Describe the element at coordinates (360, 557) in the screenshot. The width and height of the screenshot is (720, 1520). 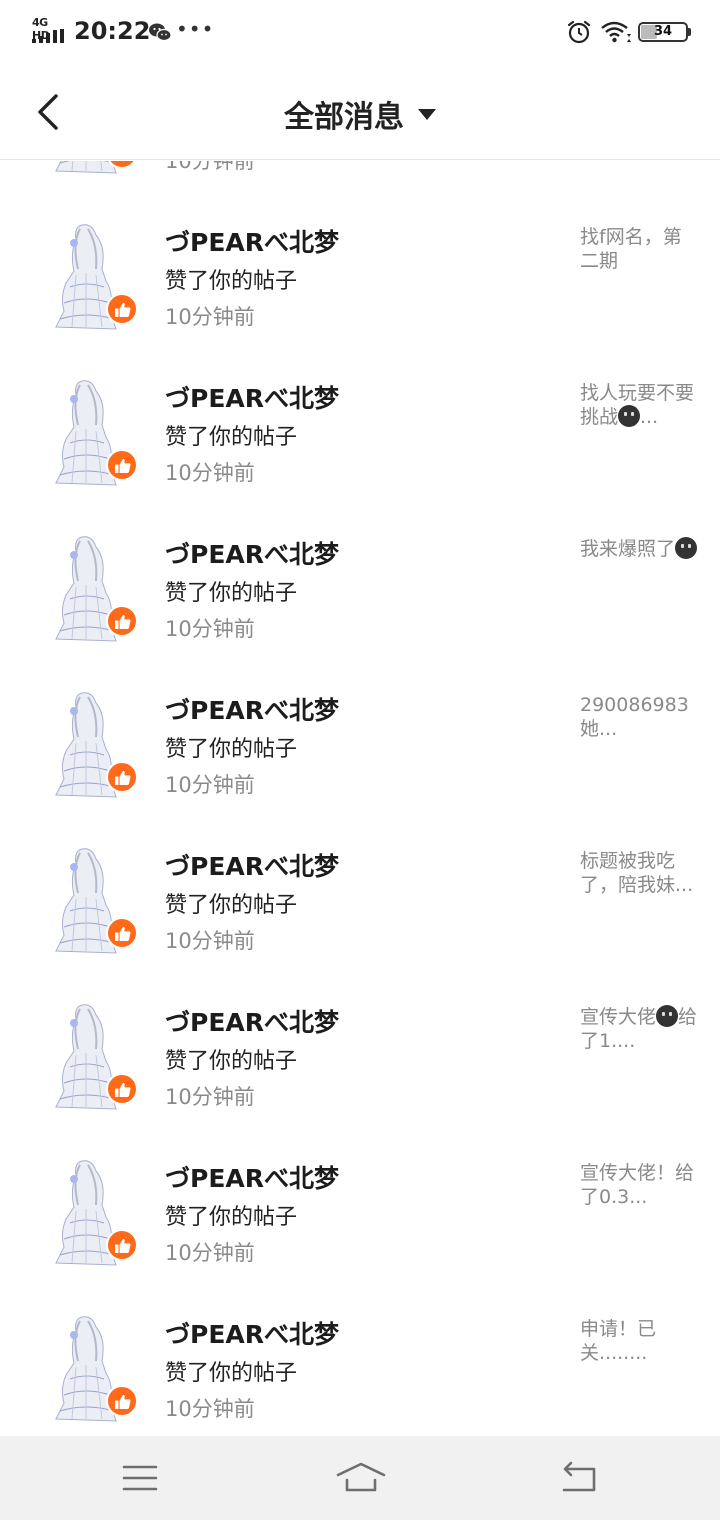
I see `message-item: づPEARべ北梦 赞了你的帖子 10分钟前 我来爆照了` at that location.